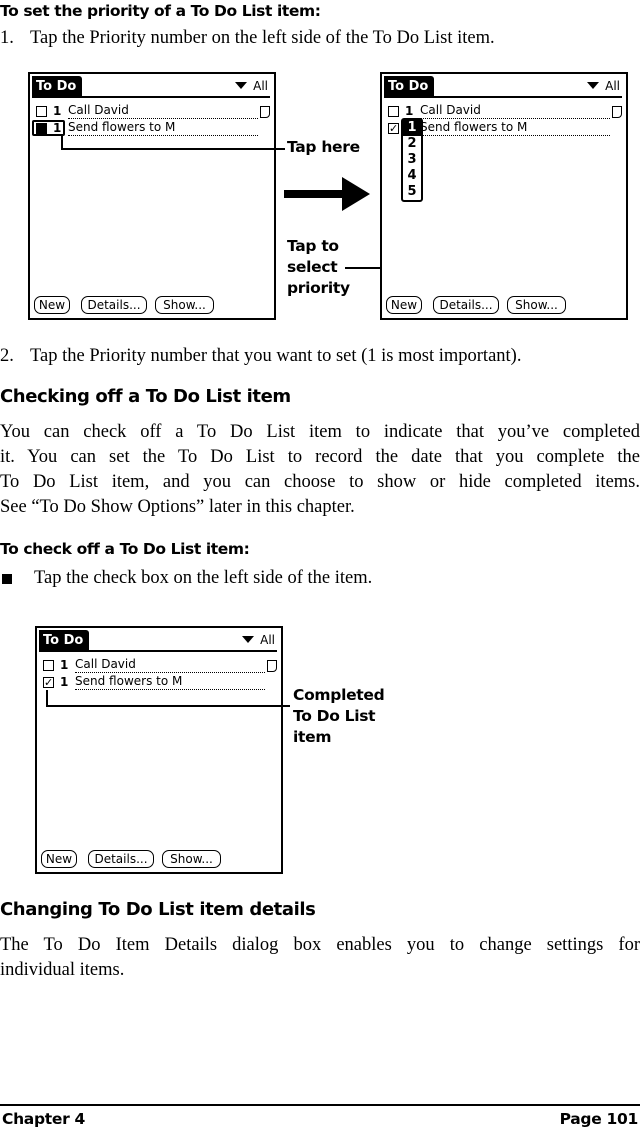  Describe the element at coordinates (599, 1119) in the screenshot. I see `footer-page-number: Page 101` at that location.